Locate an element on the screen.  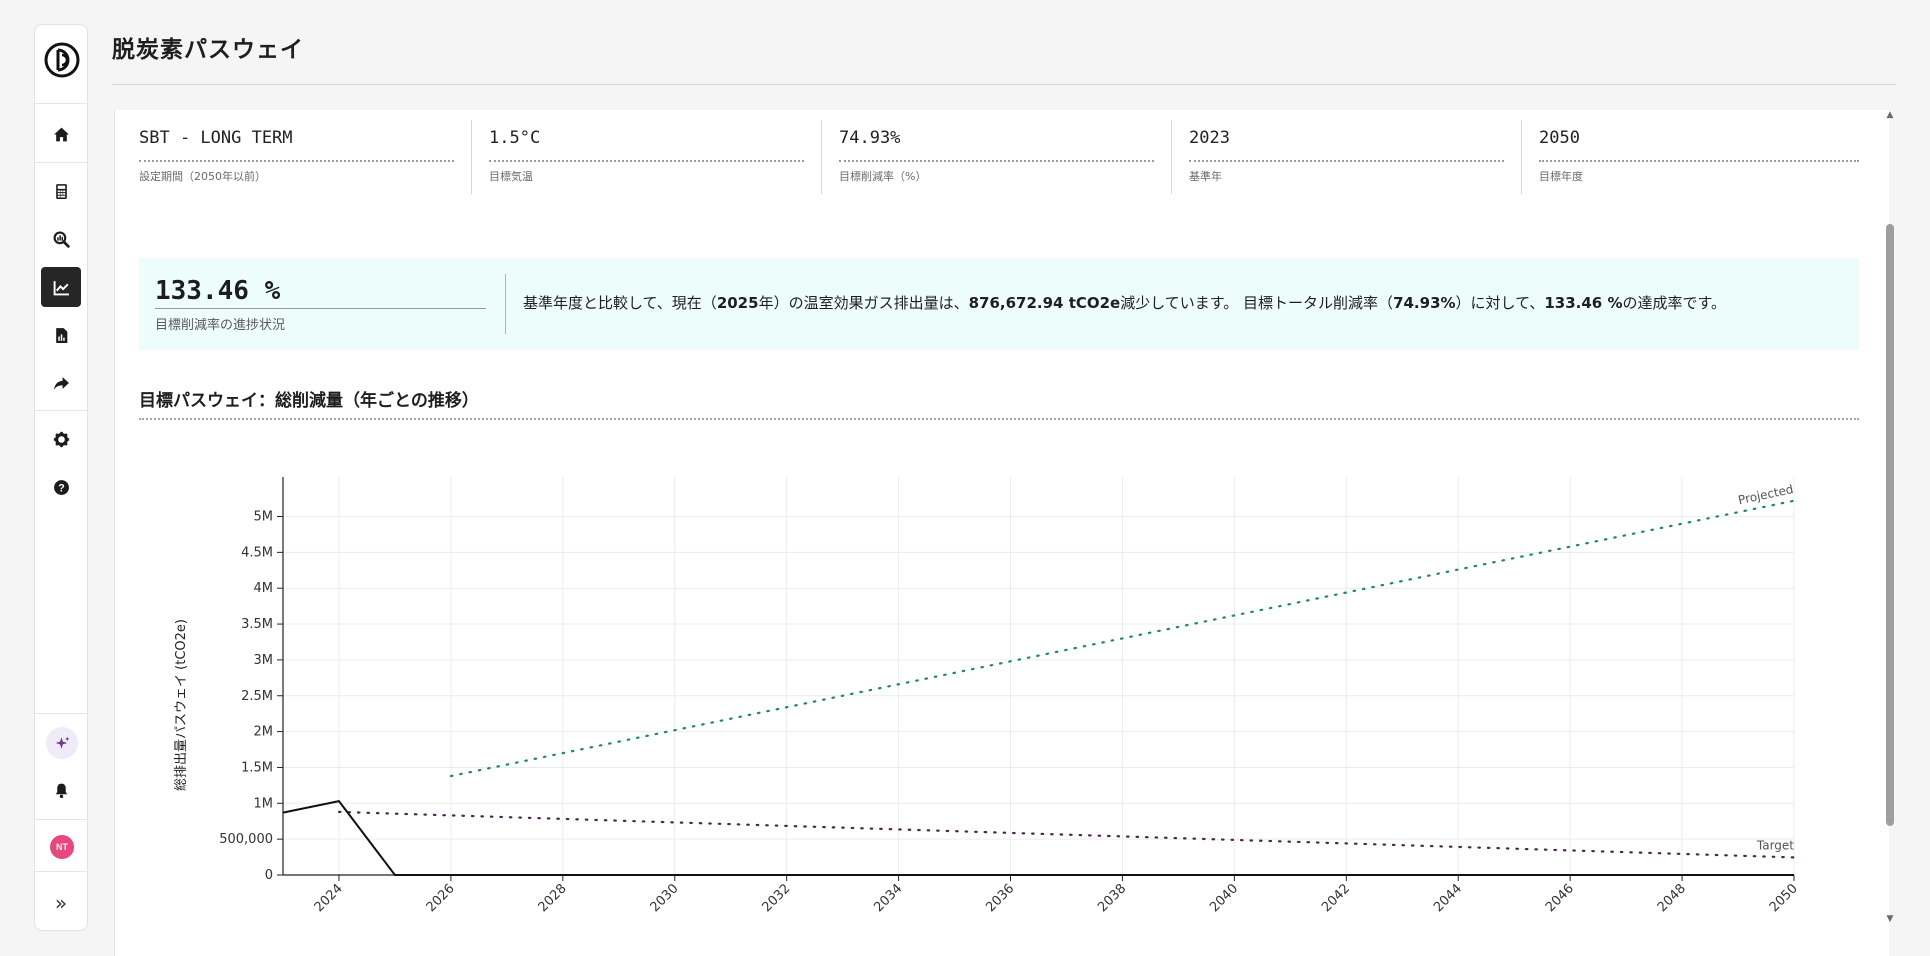
logo-icon is located at coordinates (62, 60).